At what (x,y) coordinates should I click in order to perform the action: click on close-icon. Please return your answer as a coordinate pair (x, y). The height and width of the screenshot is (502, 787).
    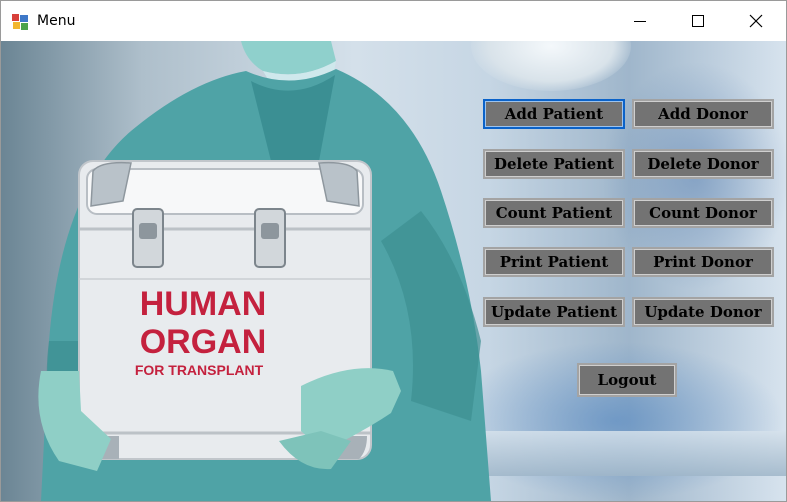
    Looking at the image, I should click on (756, 21).